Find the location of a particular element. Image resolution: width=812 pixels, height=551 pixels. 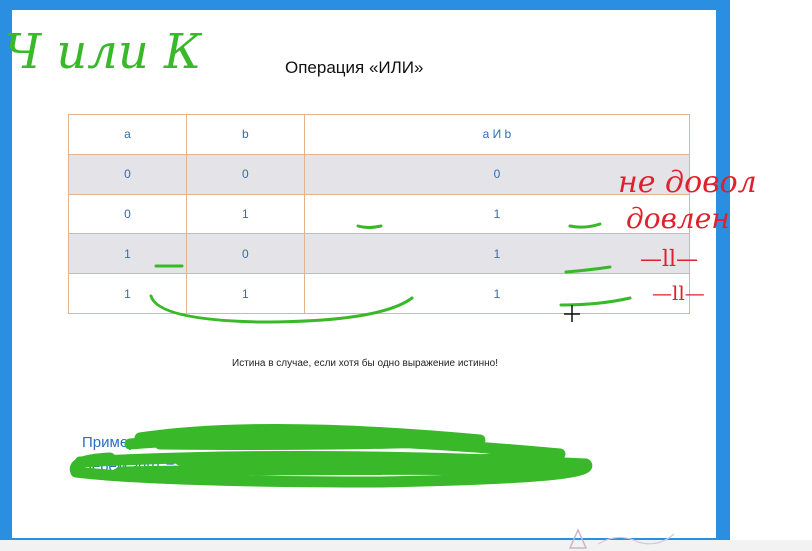

table-row: 1 0 1 is located at coordinates (379, 254).